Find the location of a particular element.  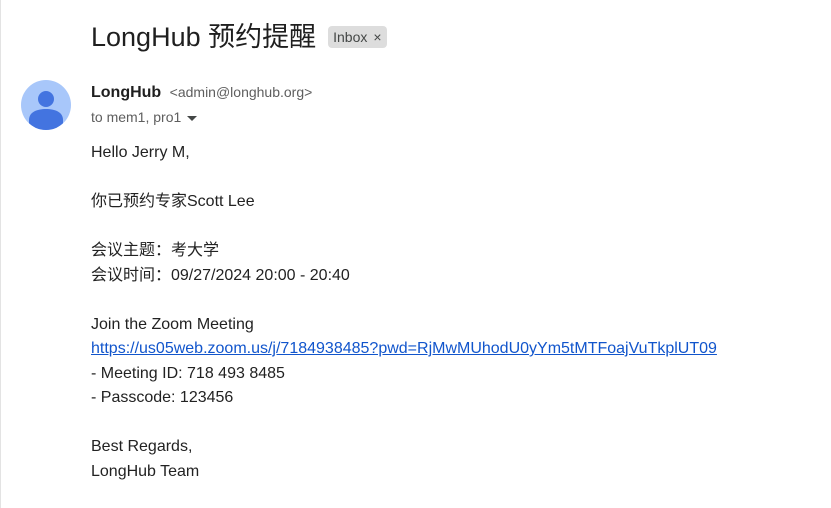

body-signature: LongHub Team is located at coordinates (145, 471).